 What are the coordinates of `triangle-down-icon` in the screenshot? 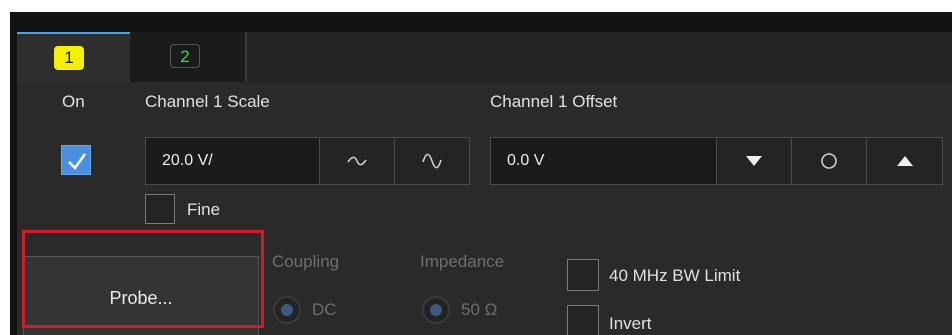 It's located at (754, 161).